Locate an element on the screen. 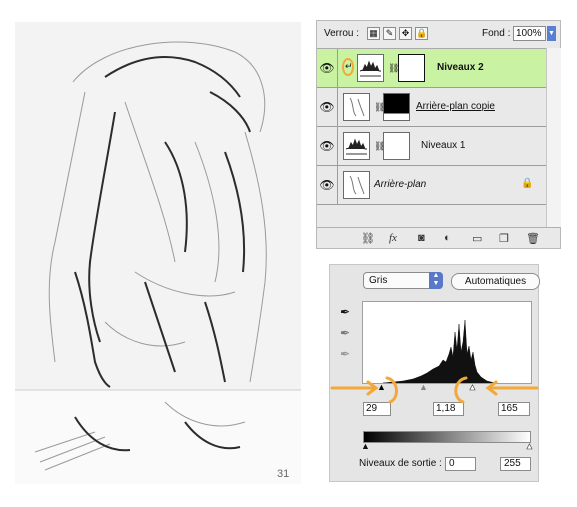 This screenshot has width=577, height=507. annotation-arrows is located at coordinates (434, 390).